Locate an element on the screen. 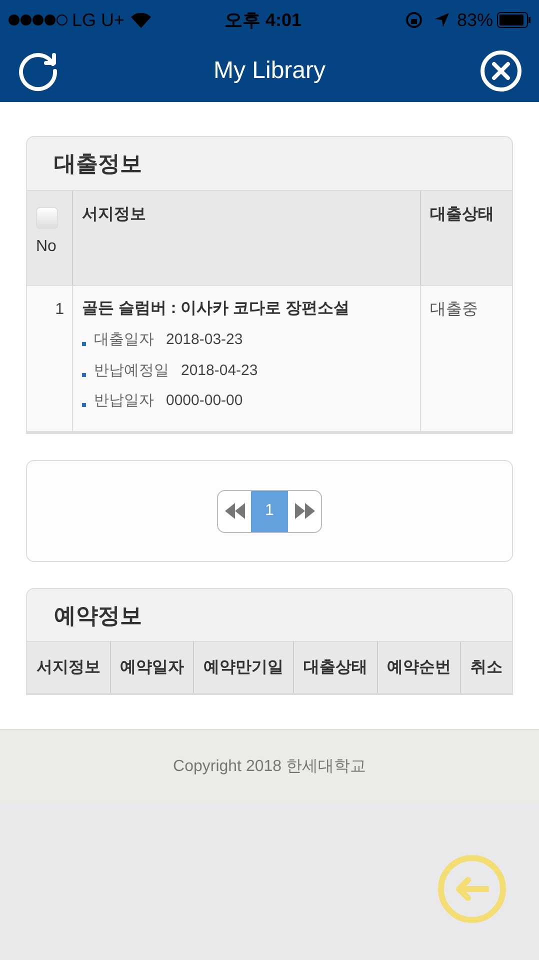 The image size is (539, 960). section-title: 예약정보 is located at coordinates (98, 616).